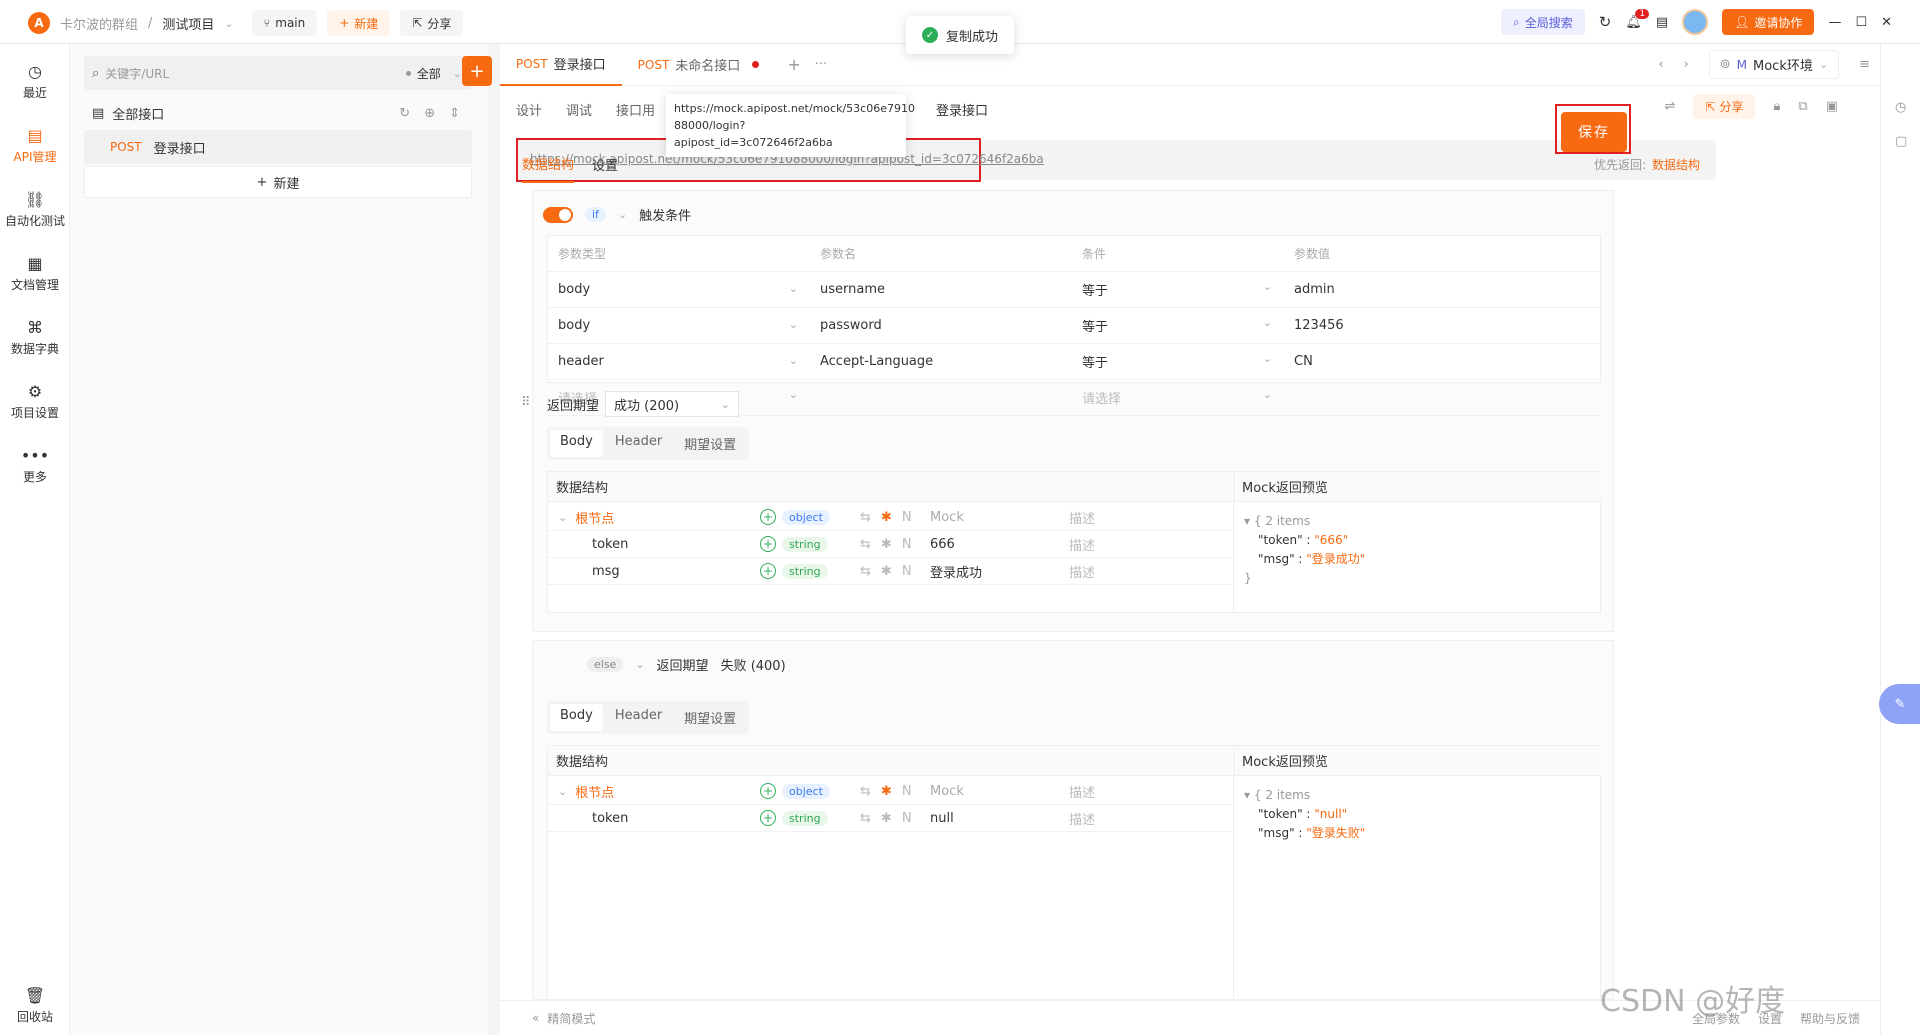  Describe the element at coordinates (1776, 106) in the screenshot. I see `lock-icon: 🔒︎` at that location.